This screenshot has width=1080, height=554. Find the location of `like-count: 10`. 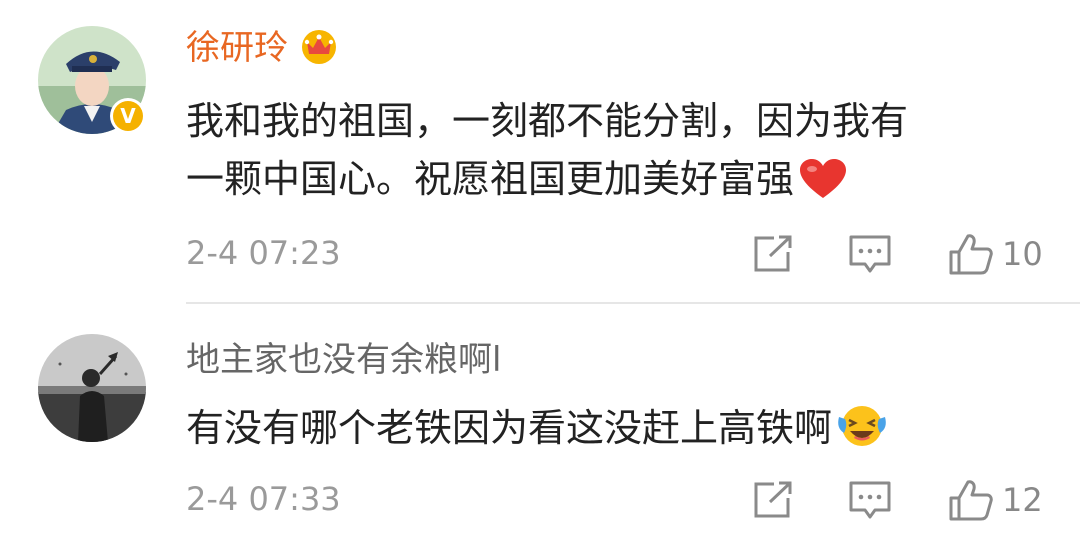

like-count: 10 is located at coordinates (1022, 254).